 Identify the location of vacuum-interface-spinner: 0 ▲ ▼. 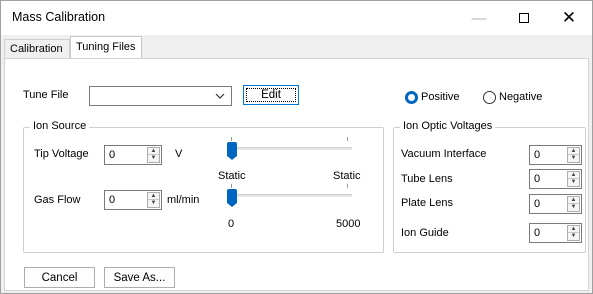
(555, 155).